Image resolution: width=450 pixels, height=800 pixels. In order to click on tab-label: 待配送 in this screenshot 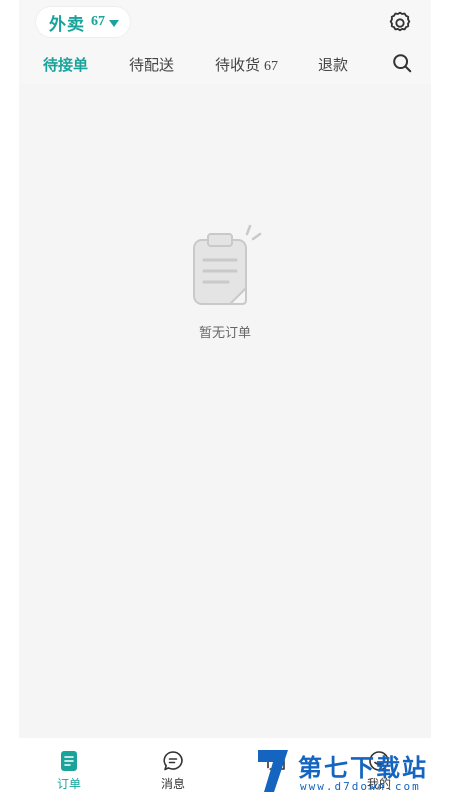, I will do `click(152, 65)`.